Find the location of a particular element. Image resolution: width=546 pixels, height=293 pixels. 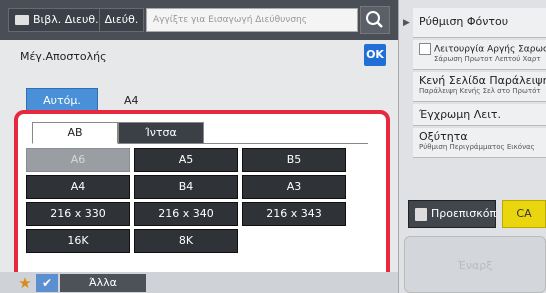

search-icon is located at coordinates (374, 19).